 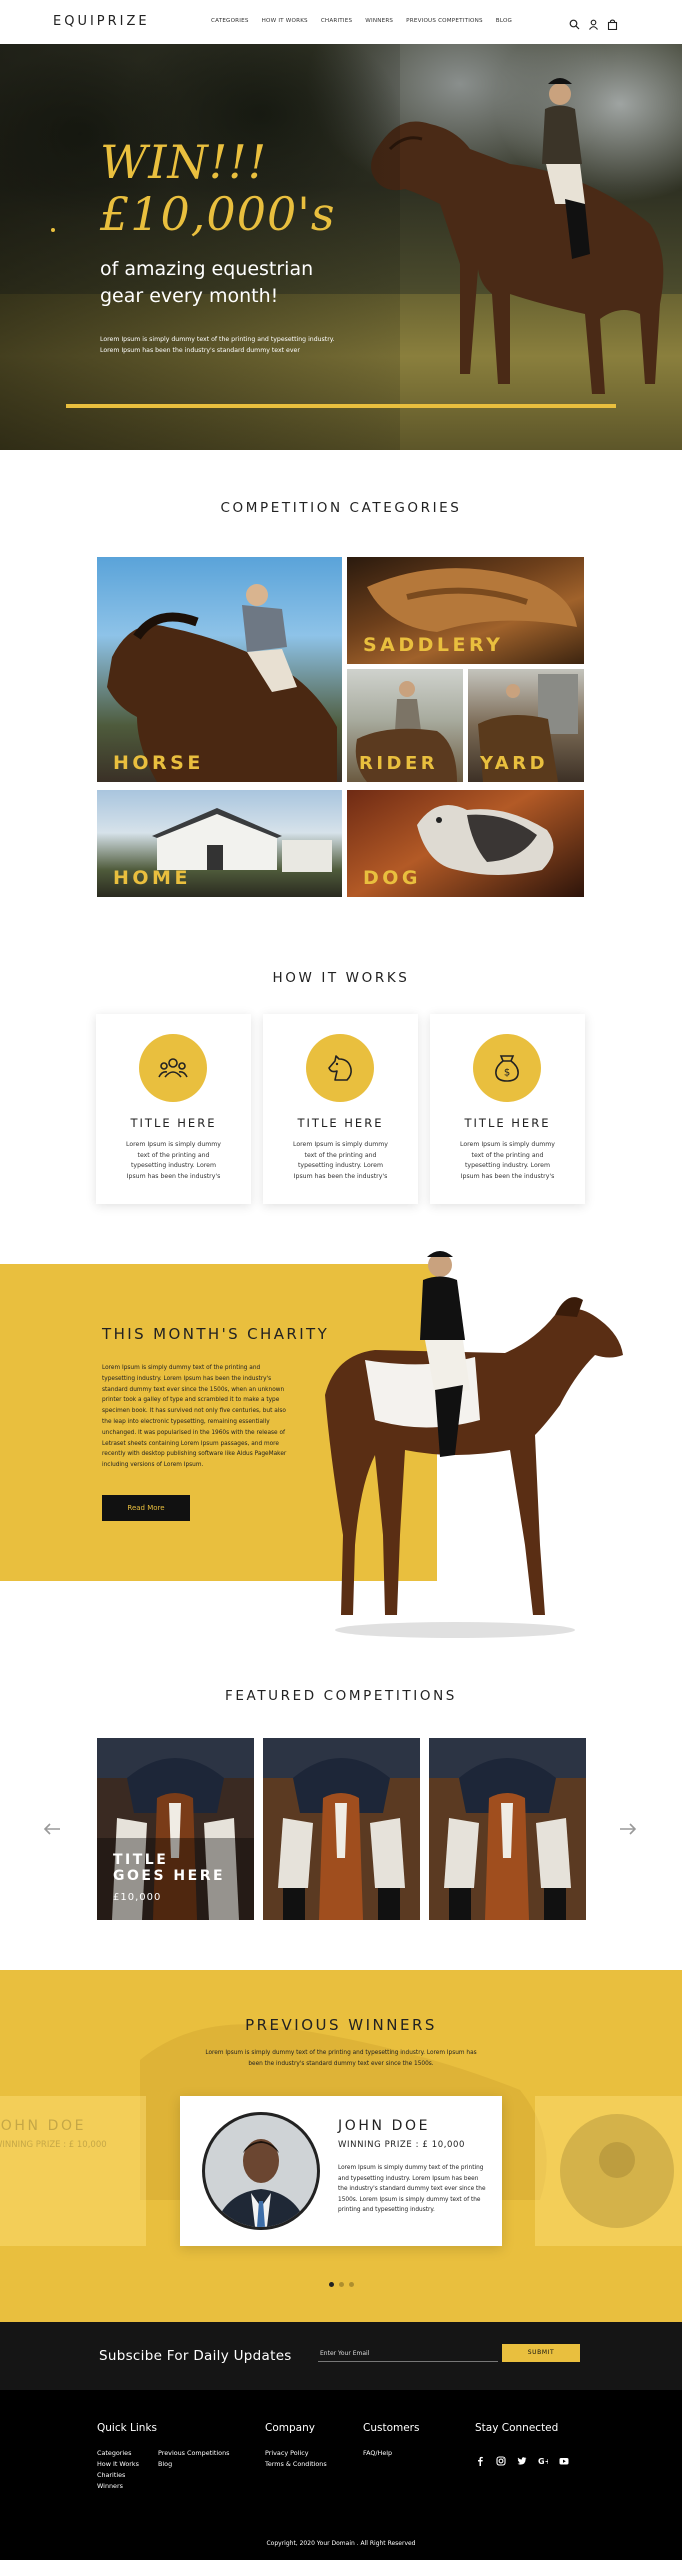 I want to click on nav-winners: WINNERS, so click(x=379, y=21).